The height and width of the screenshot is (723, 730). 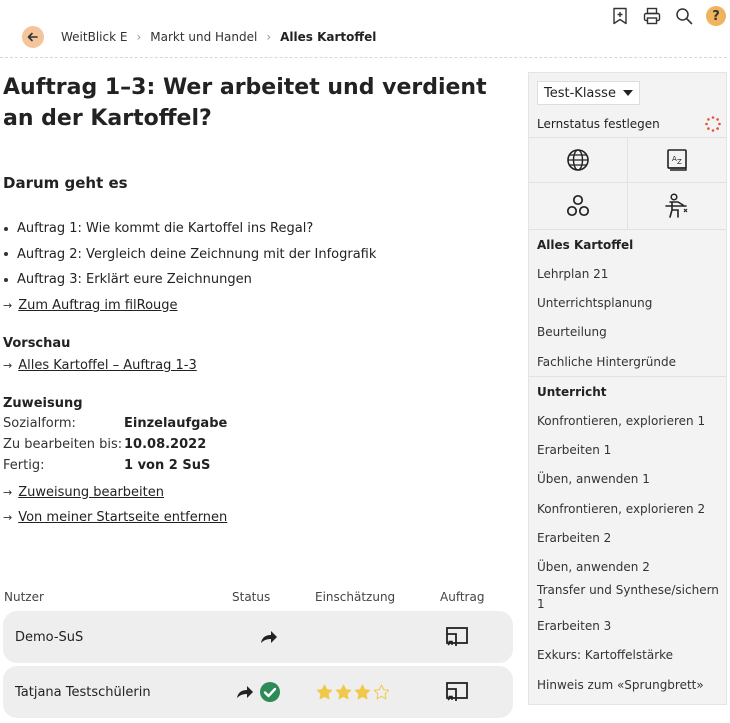 What do you see at coordinates (260, 423) in the screenshot?
I see `assignment-row: Sozialform: Einzelaufgabe` at bounding box center [260, 423].